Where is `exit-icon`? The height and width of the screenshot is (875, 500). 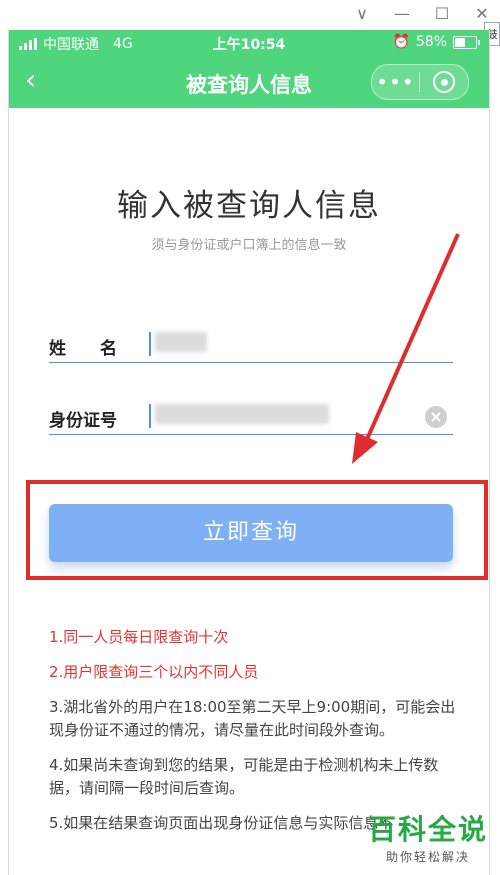
exit-icon is located at coordinates (444, 82).